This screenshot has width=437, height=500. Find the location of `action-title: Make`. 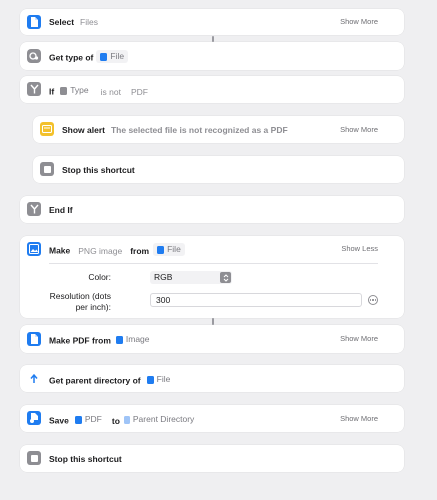

action-title: Make is located at coordinates (60, 250).